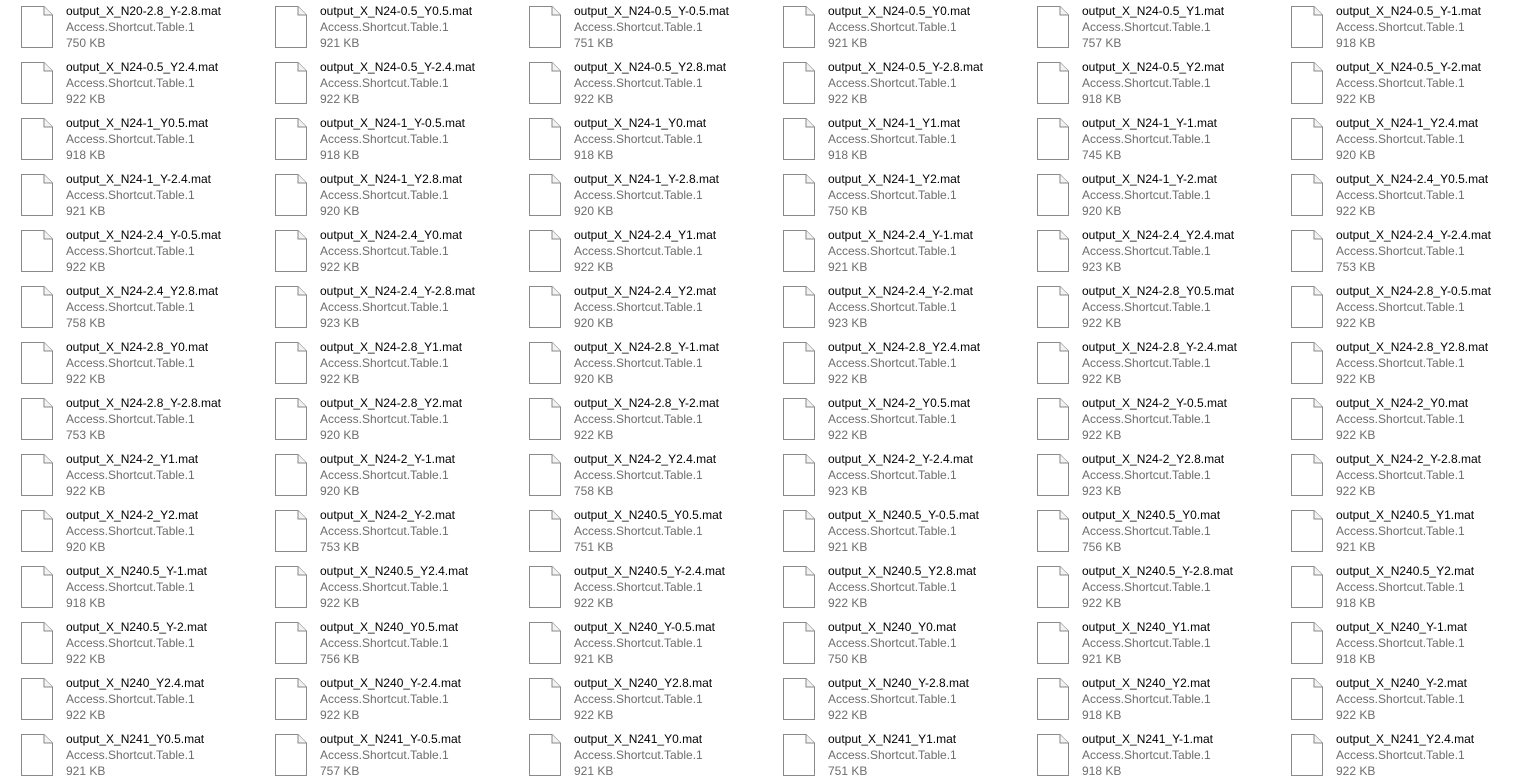 Image resolution: width=1523 pixels, height=783 pixels. Describe the element at coordinates (1356, 43) in the screenshot. I see `file-size: 918 KB` at that location.